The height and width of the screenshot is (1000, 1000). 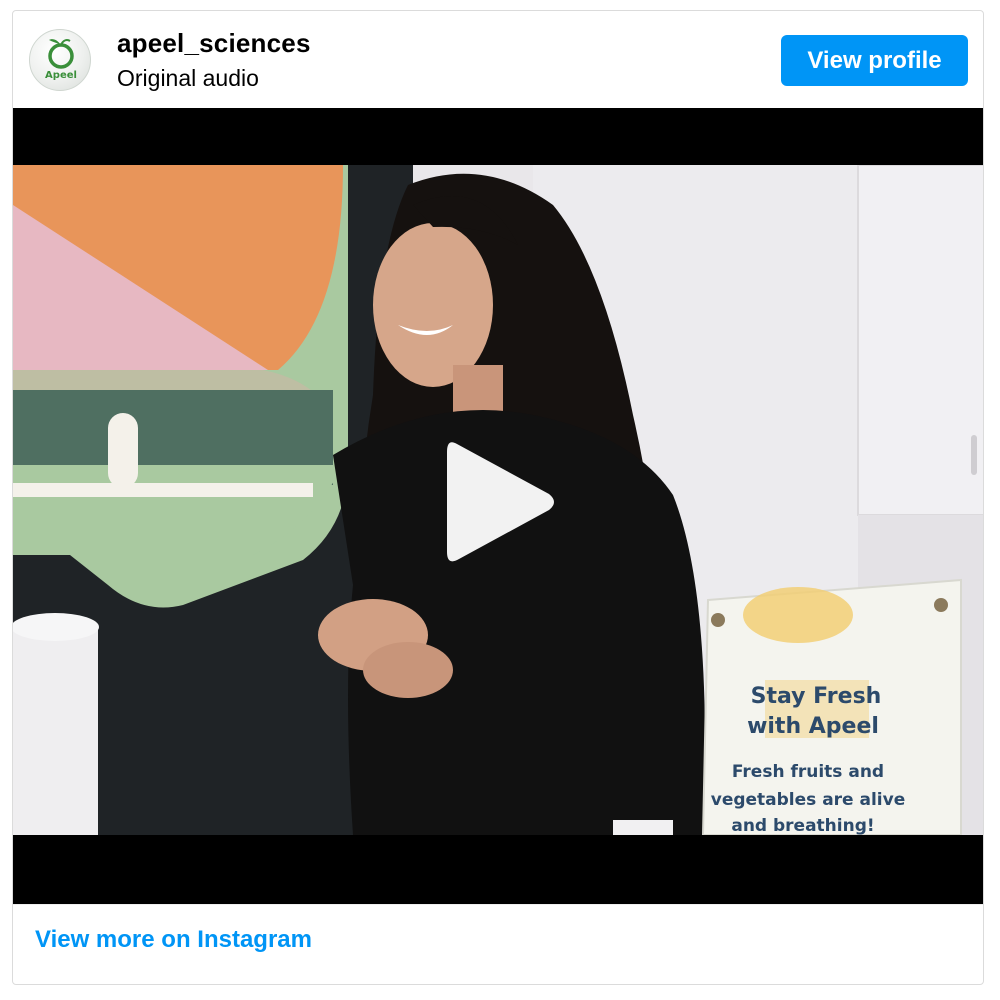 What do you see at coordinates (802, 825) in the screenshot?
I see `sign-body-line3: and breathing!` at bounding box center [802, 825].